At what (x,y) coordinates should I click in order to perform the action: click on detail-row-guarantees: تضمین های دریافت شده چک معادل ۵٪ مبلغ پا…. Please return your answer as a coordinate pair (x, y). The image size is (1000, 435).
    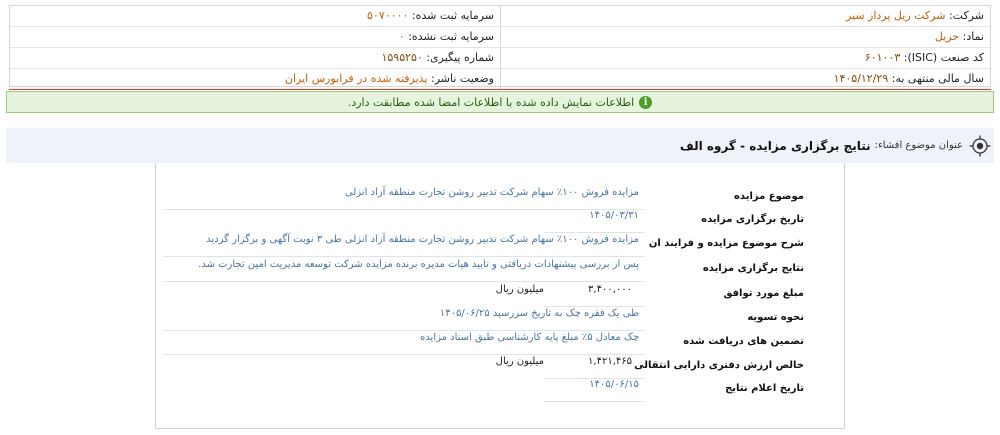
    Looking at the image, I should click on (500, 342).